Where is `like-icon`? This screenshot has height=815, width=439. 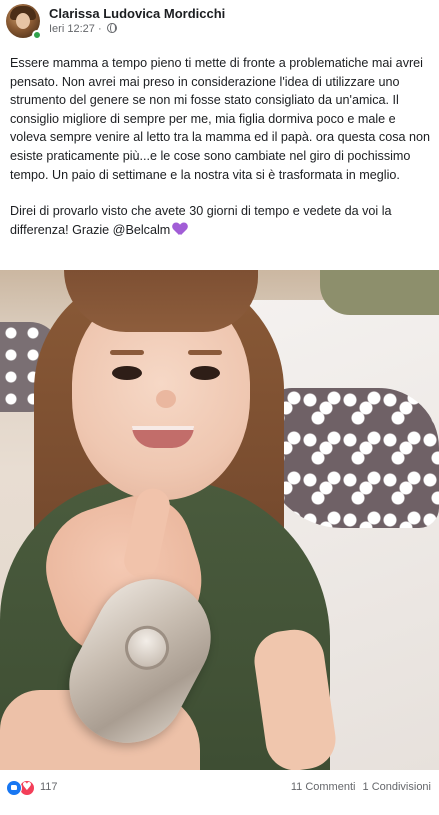 like-icon is located at coordinates (14, 788).